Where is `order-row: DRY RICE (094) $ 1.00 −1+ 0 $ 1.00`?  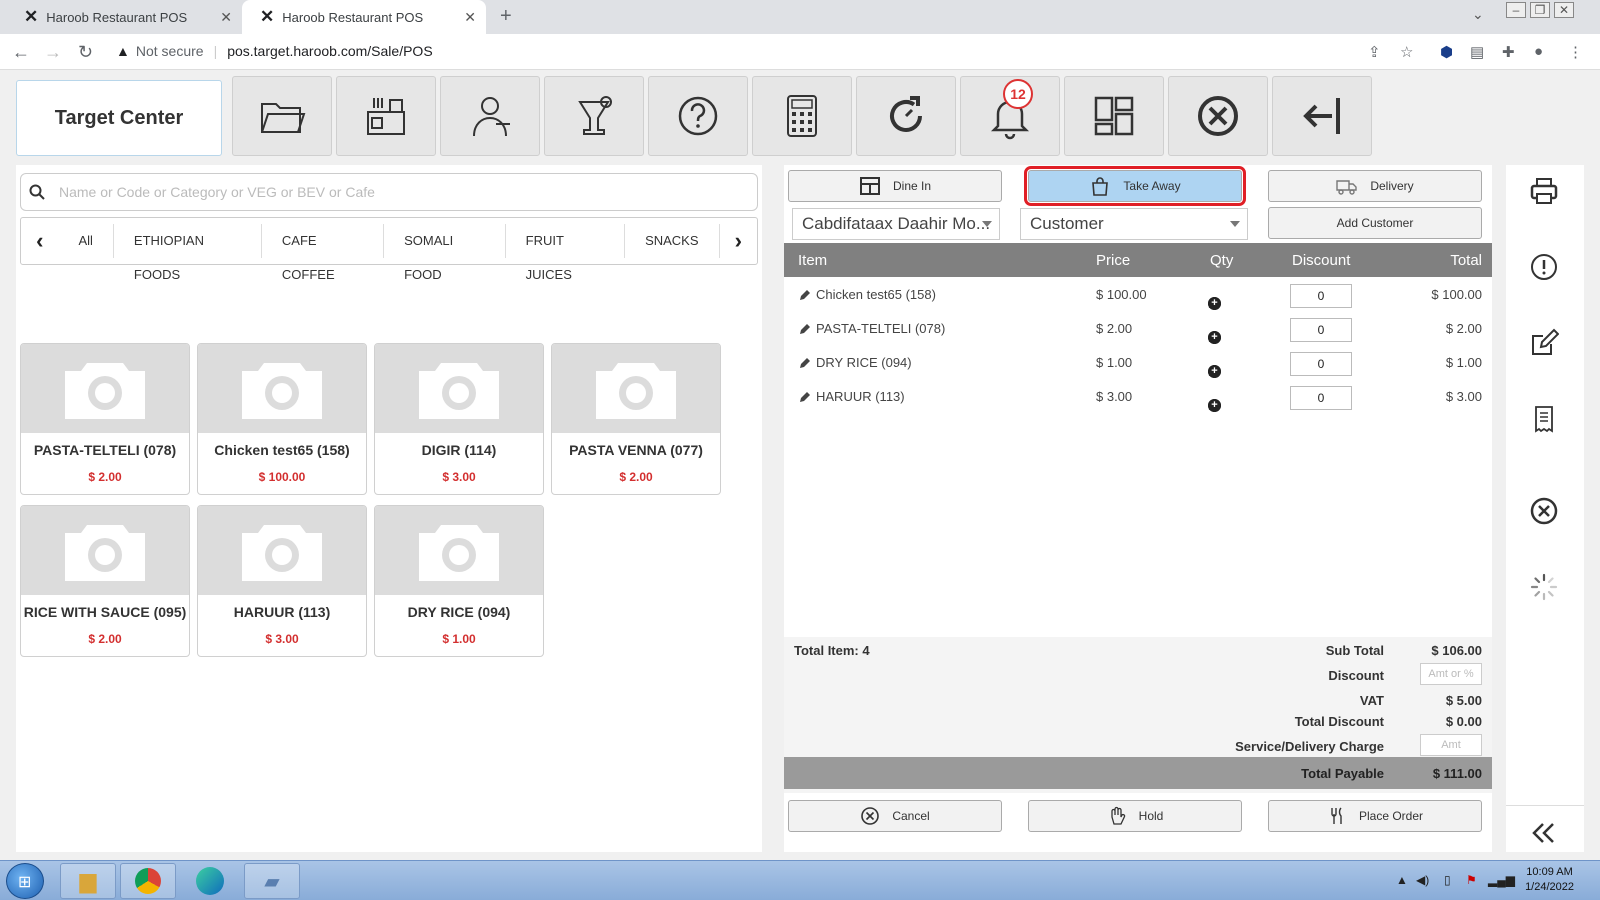 order-row: DRY RICE (094) $ 1.00 −1+ 0 $ 1.00 is located at coordinates (1138, 363).